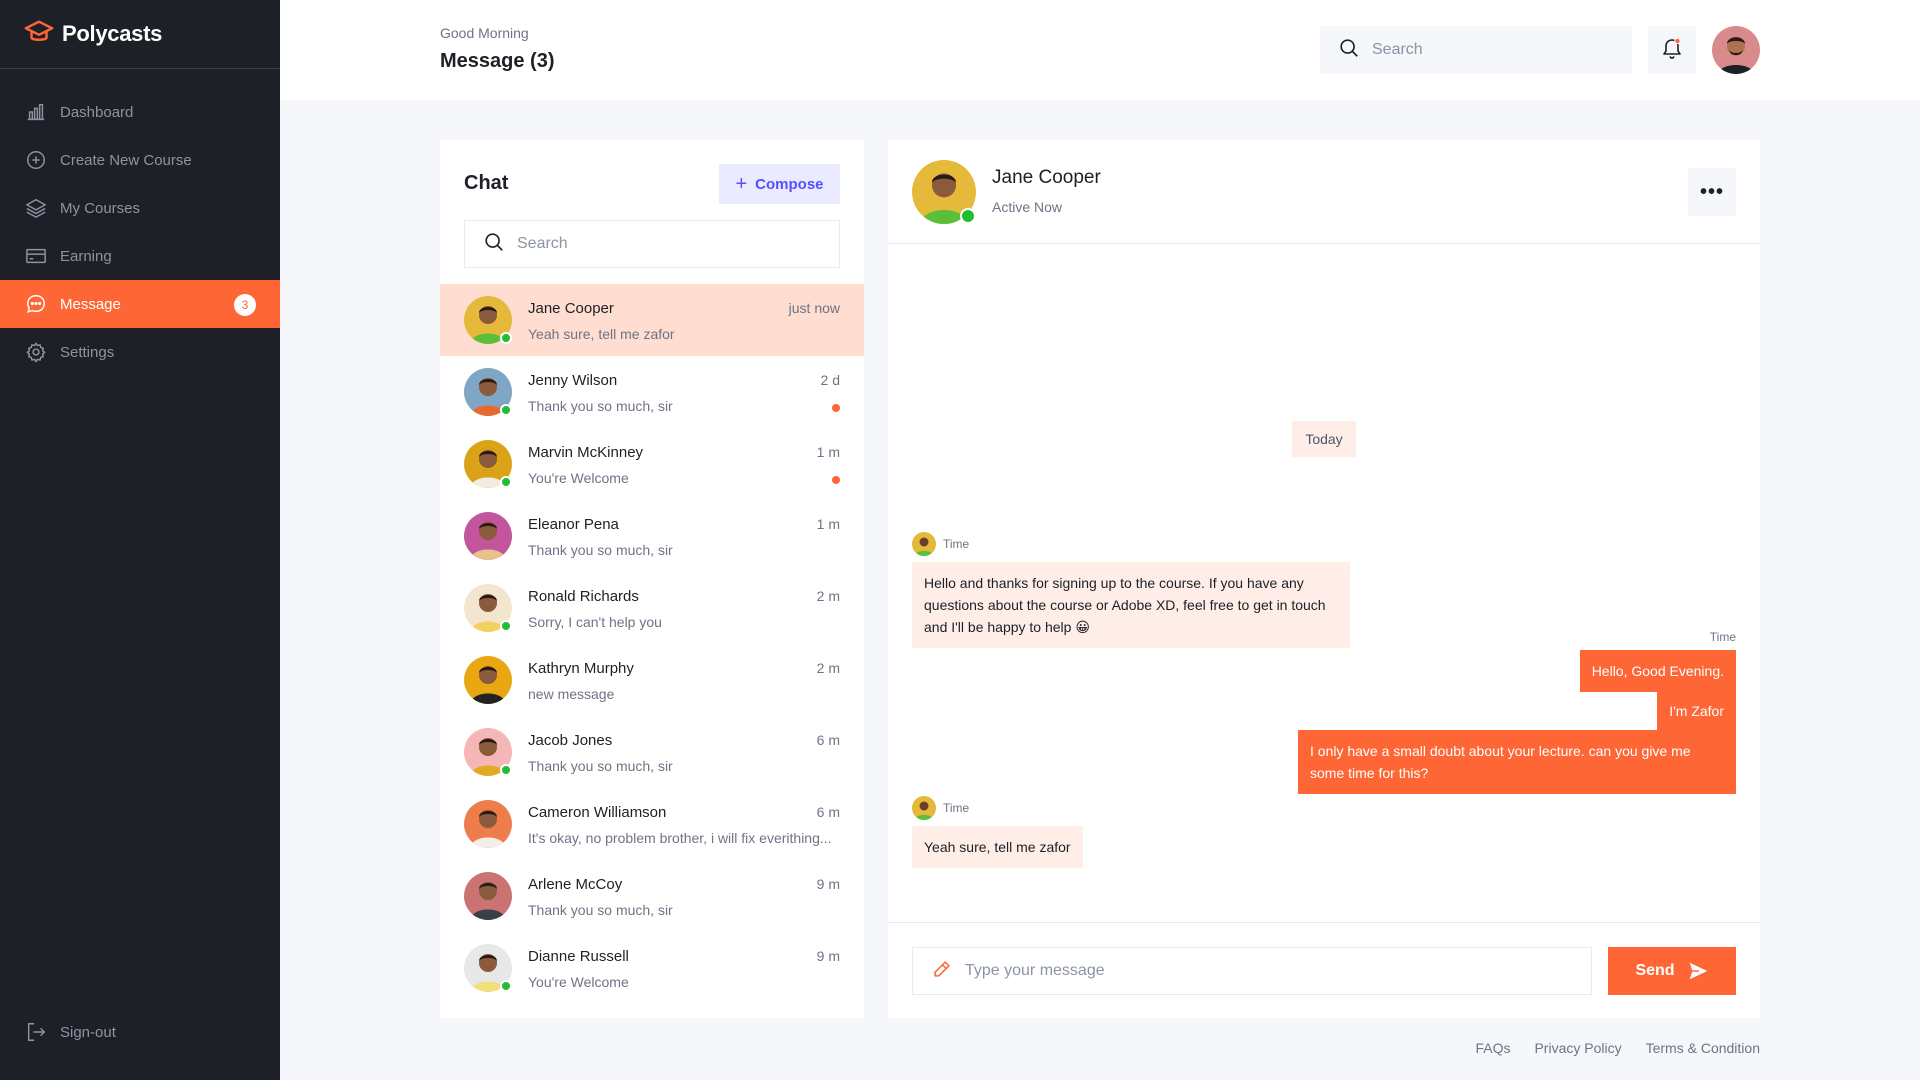  Describe the element at coordinates (652, 896) in the screenshot. I see `contact-row: Arlene McCoy Thank you so much, sir 9 m` at that location.